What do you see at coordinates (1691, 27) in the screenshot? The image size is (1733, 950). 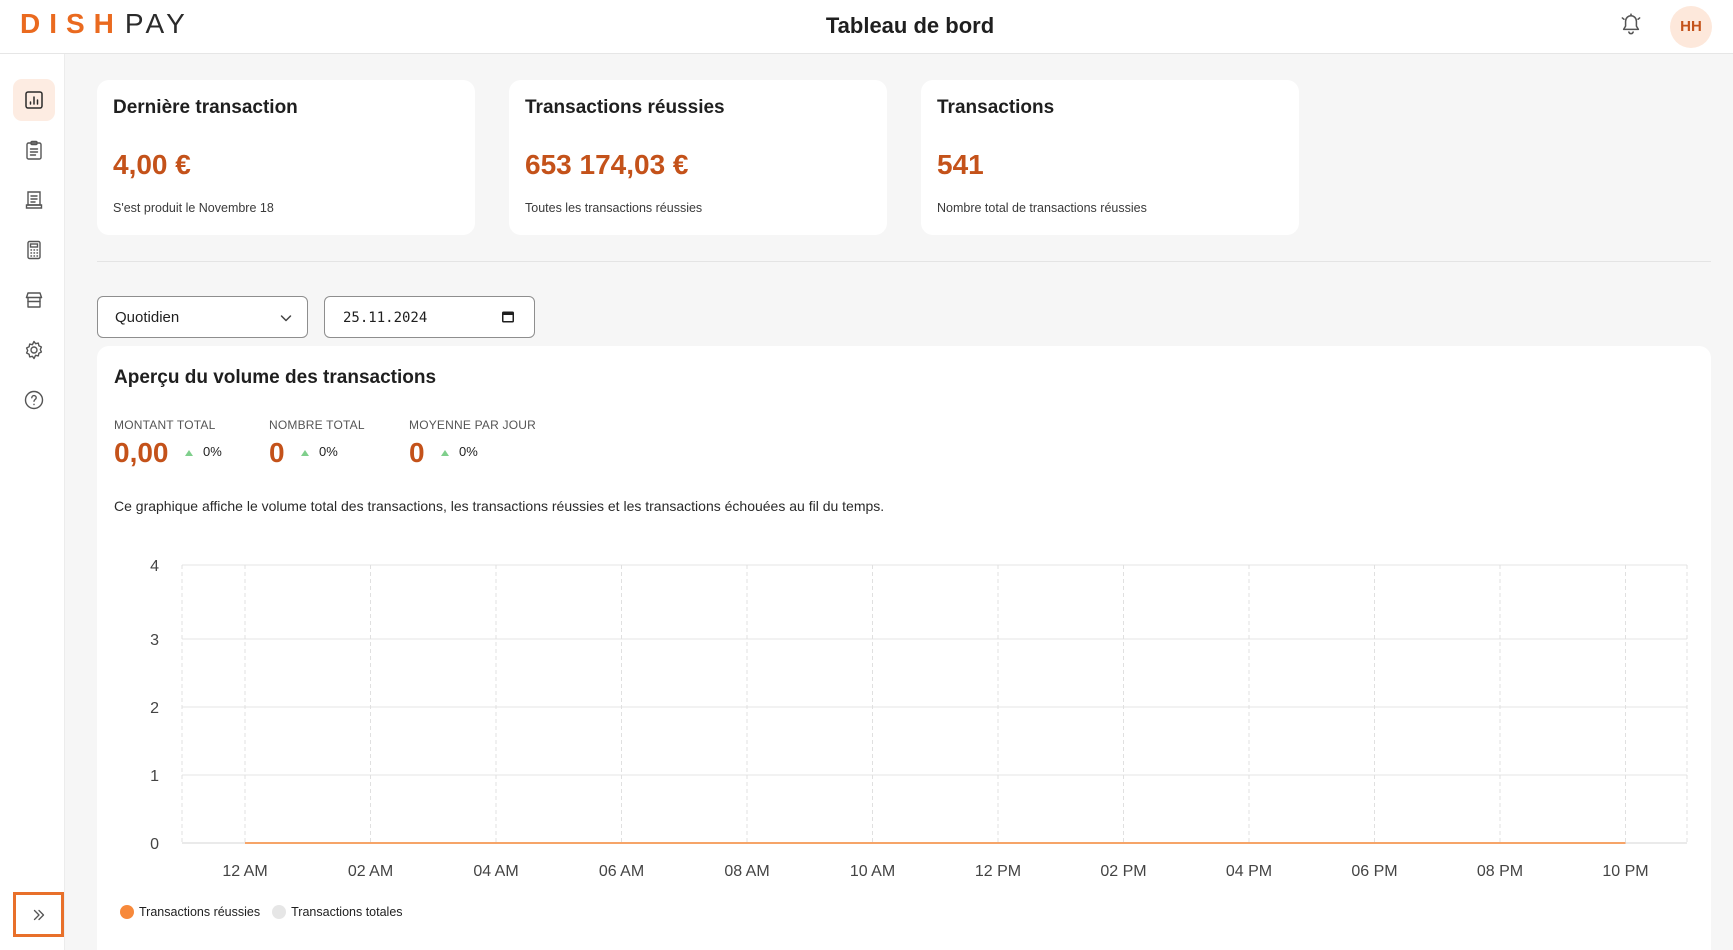 I see `user-avatar: HH` at bounding box center [1691, 27].